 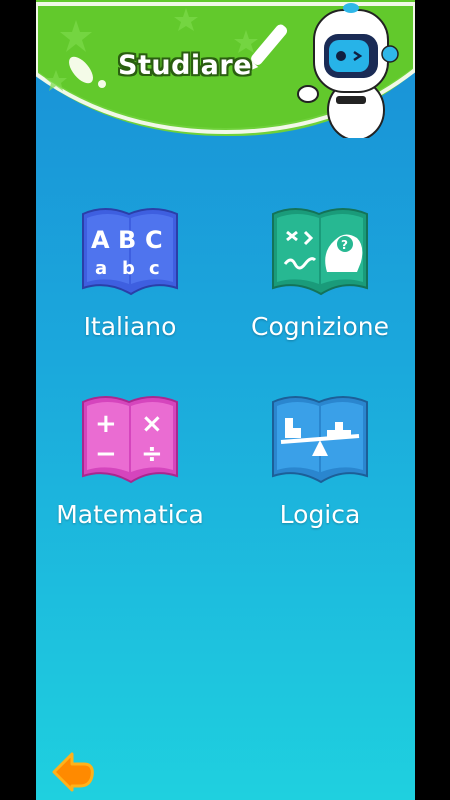 I want to click on back-button, so click(x=73, y=772).